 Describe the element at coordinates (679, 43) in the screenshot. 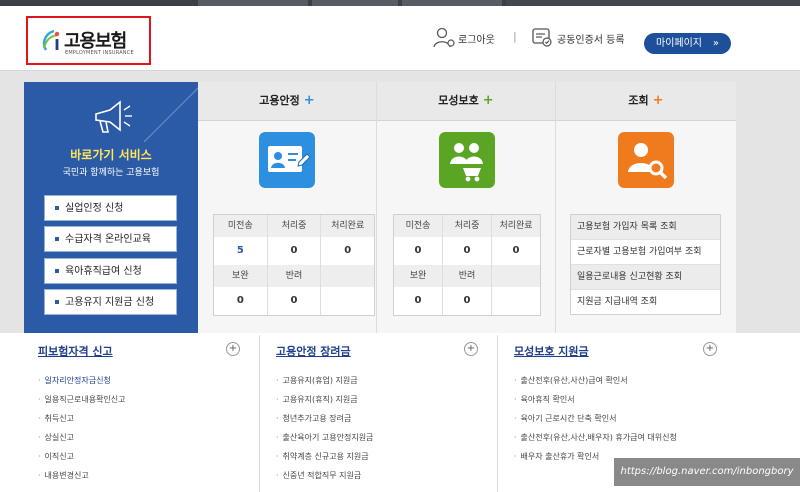

I see `mypage-label: 마이페이지` at that location.